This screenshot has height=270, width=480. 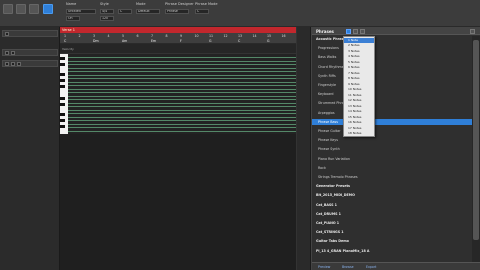 What do you see at coordinates (148, 11) in the screenshot?
I see `mode-field: Default` at bounding box center [148, 11].